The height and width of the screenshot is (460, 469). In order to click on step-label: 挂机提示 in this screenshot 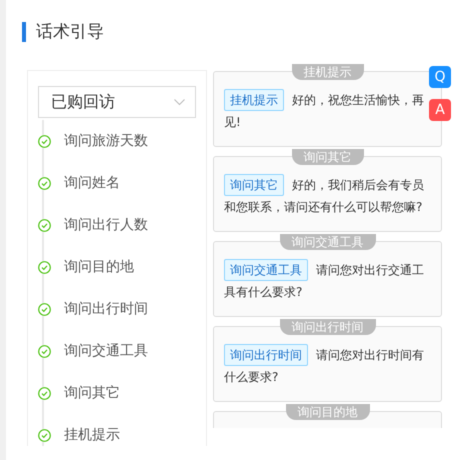, I will do `click(92, 435)`.